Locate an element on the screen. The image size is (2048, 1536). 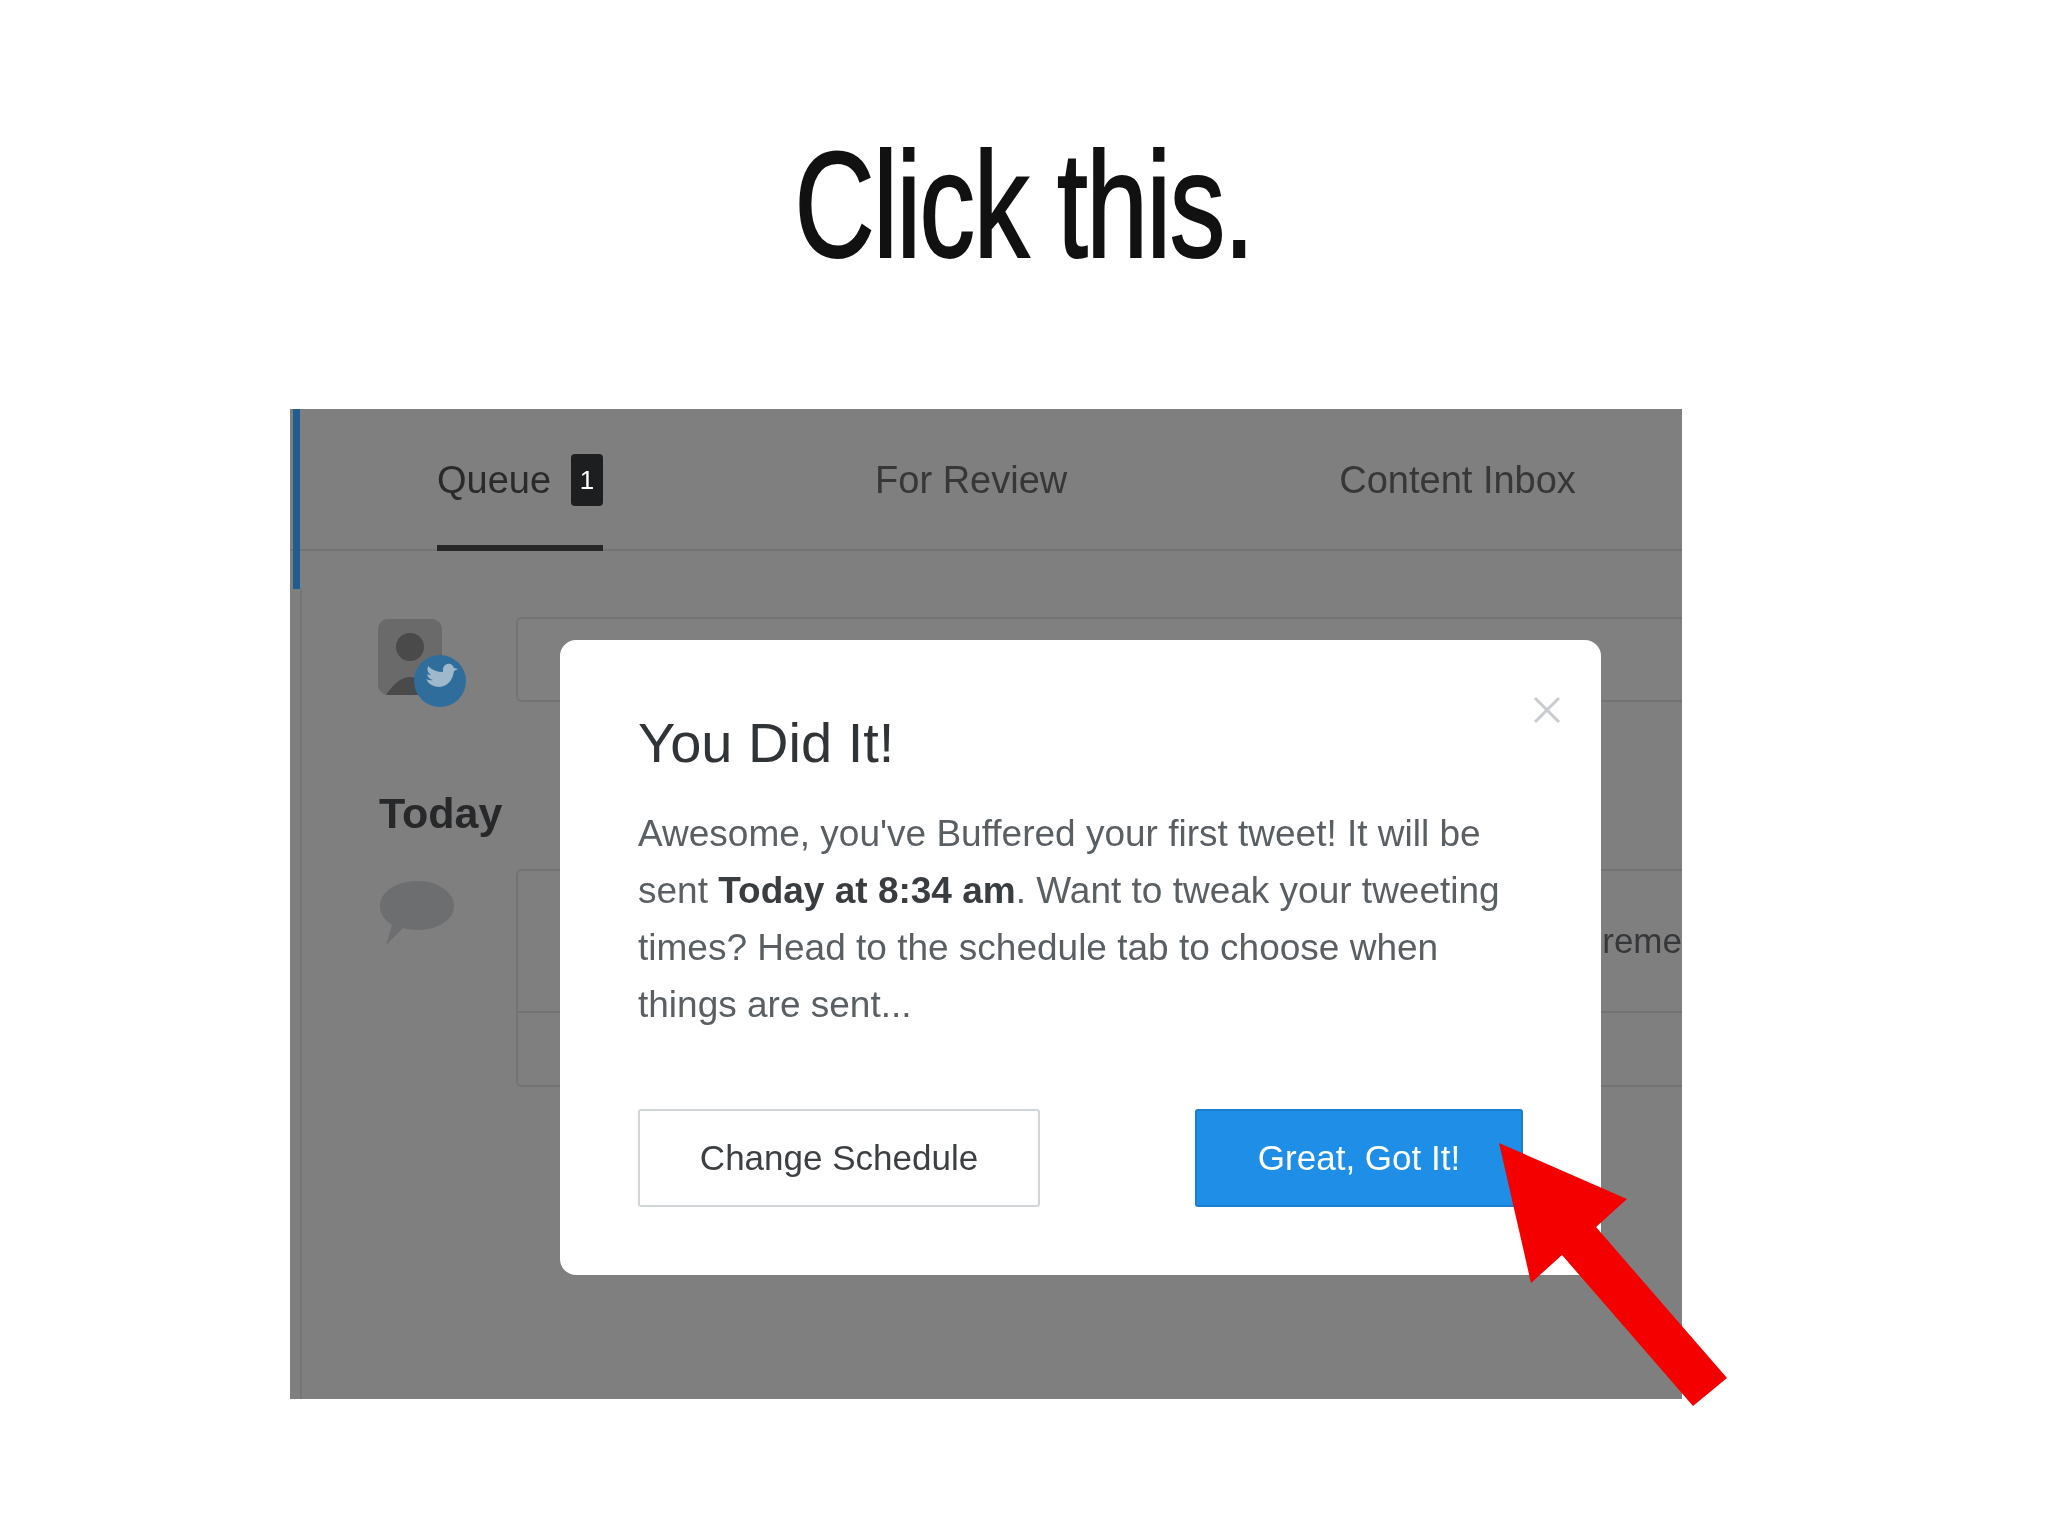
tab: For Review is located at coordinates (971, 480).